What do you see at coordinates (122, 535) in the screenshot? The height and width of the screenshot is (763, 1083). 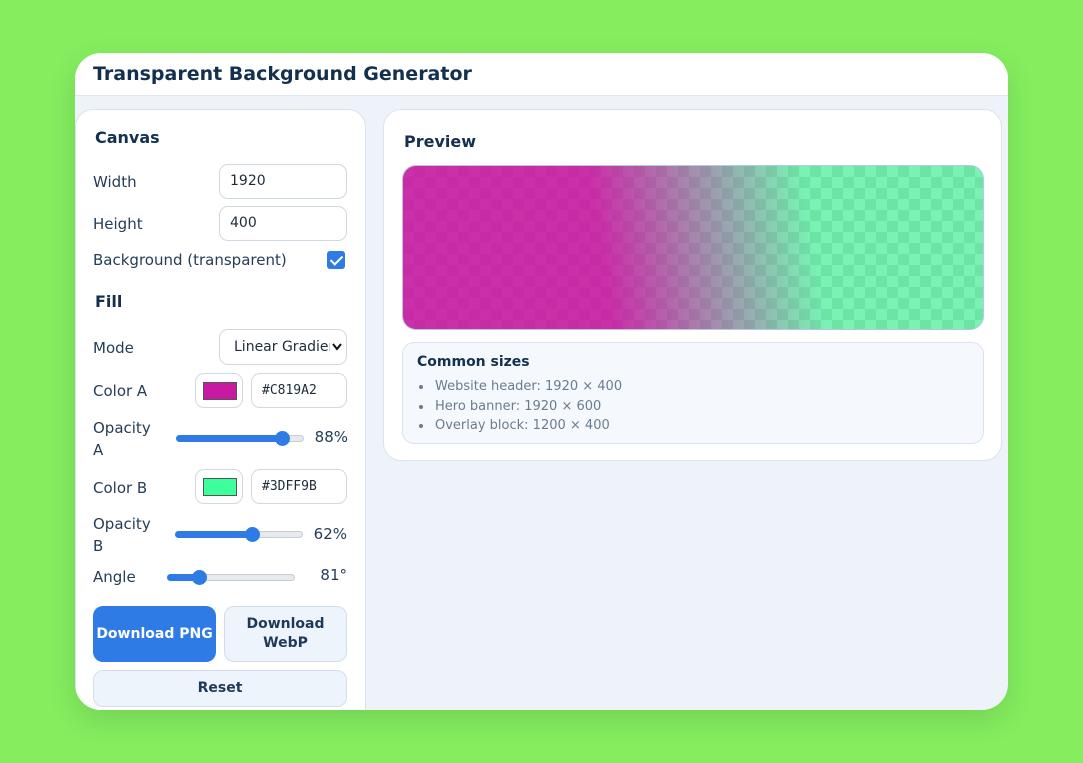 I see `opacity-b-label: Opacity B` at bounding box center [122, 535].